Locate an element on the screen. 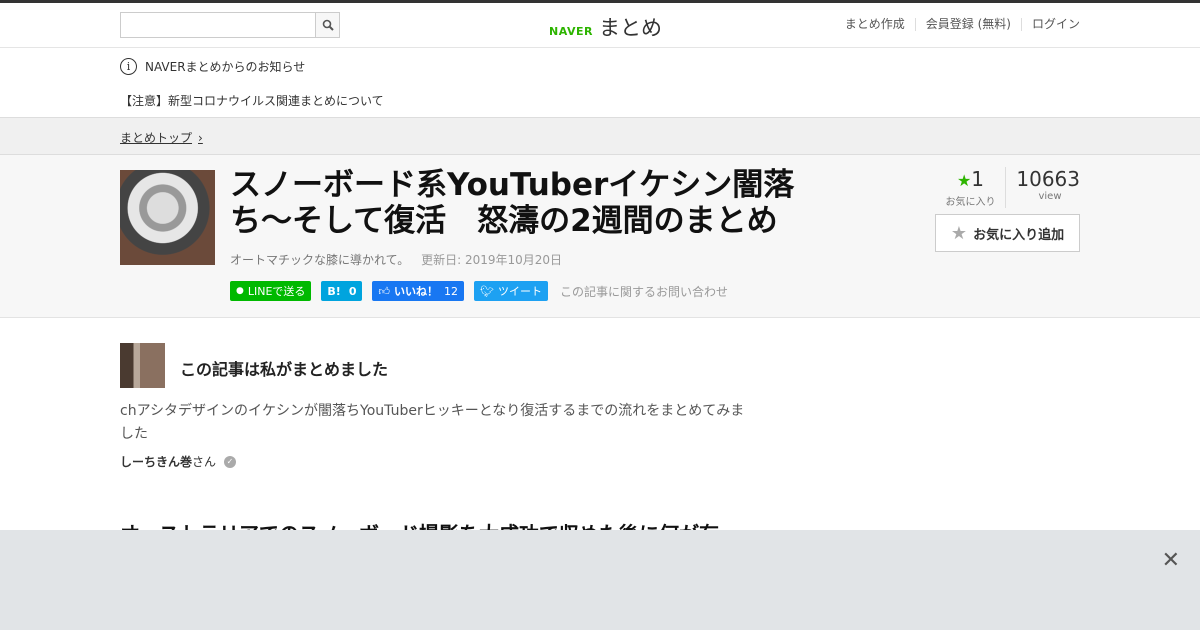  views-count: 10663 view is located at coordinates (1043, 187).